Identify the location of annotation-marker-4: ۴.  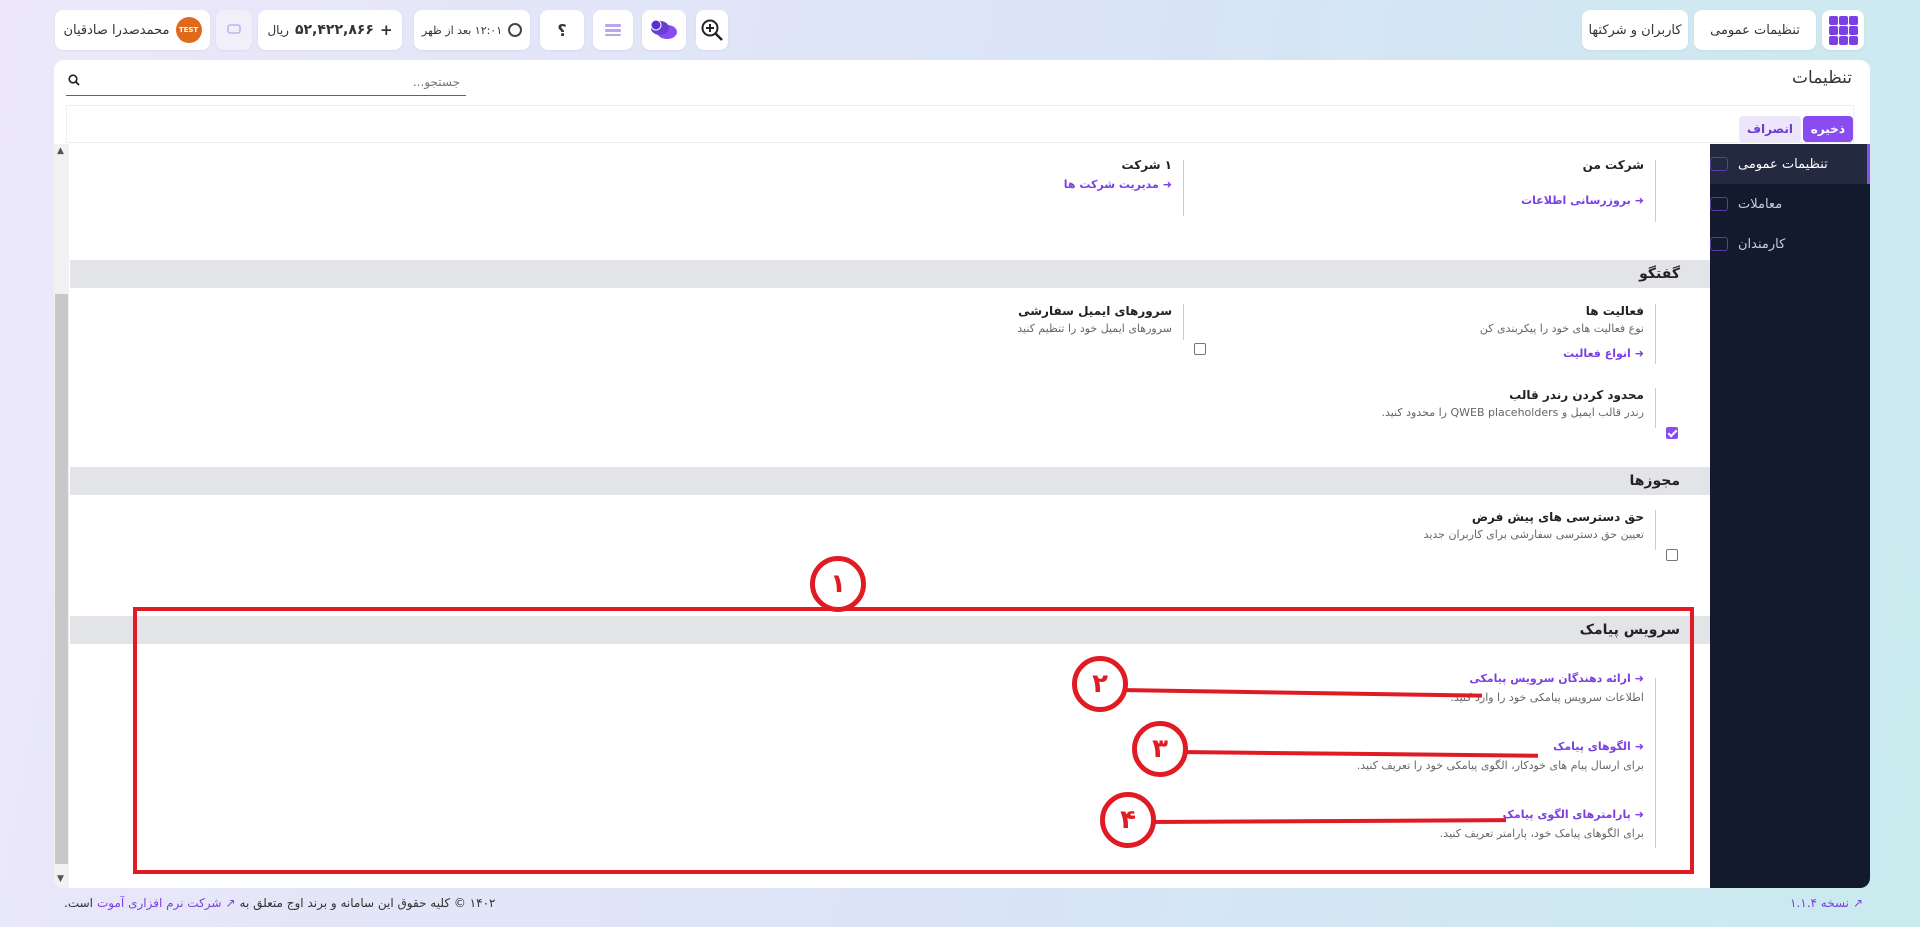
(1128, 820).